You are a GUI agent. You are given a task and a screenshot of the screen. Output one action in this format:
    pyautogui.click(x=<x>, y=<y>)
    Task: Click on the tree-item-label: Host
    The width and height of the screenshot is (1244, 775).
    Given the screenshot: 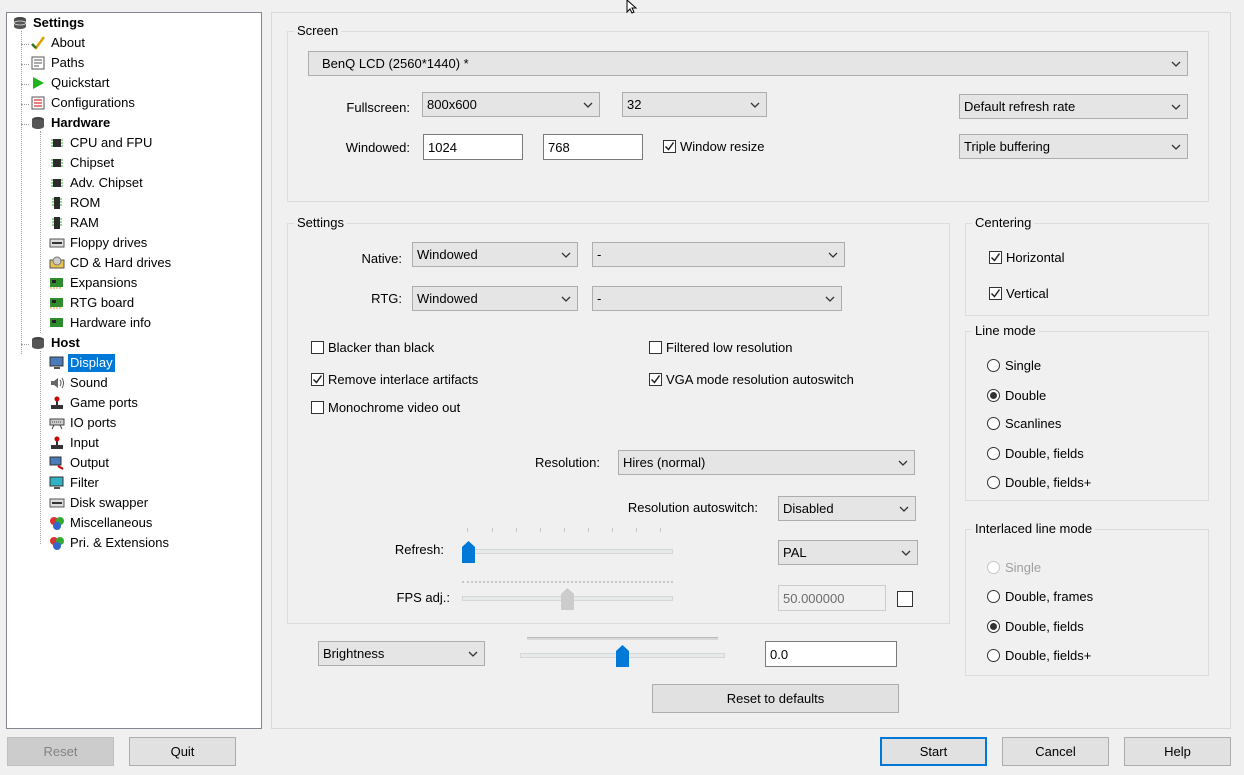 What is the action you would take?
    pyautogui.click(x=65, y=342)
    